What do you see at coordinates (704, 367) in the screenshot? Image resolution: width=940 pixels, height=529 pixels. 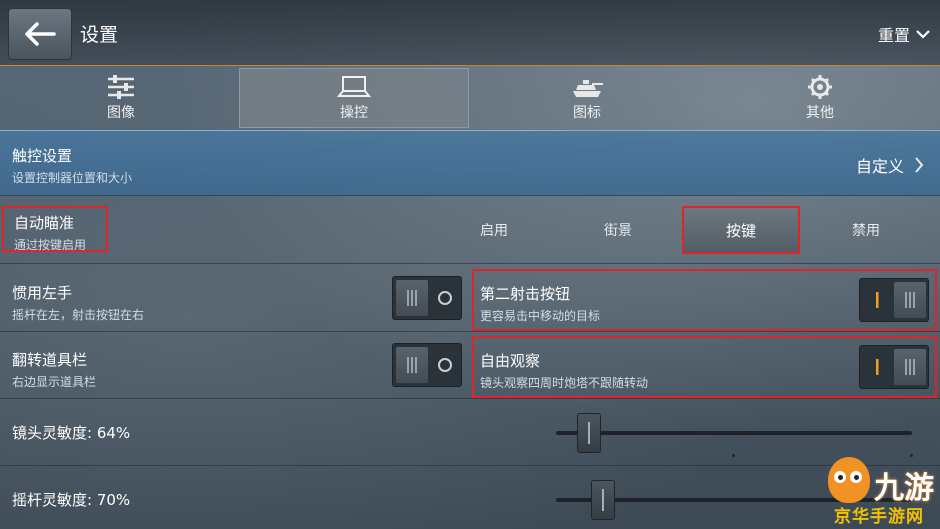 I see `free-look-cell: 自由观察 镜头观察四周时炮塔不跟随转动` at bounding box center [704, 367].